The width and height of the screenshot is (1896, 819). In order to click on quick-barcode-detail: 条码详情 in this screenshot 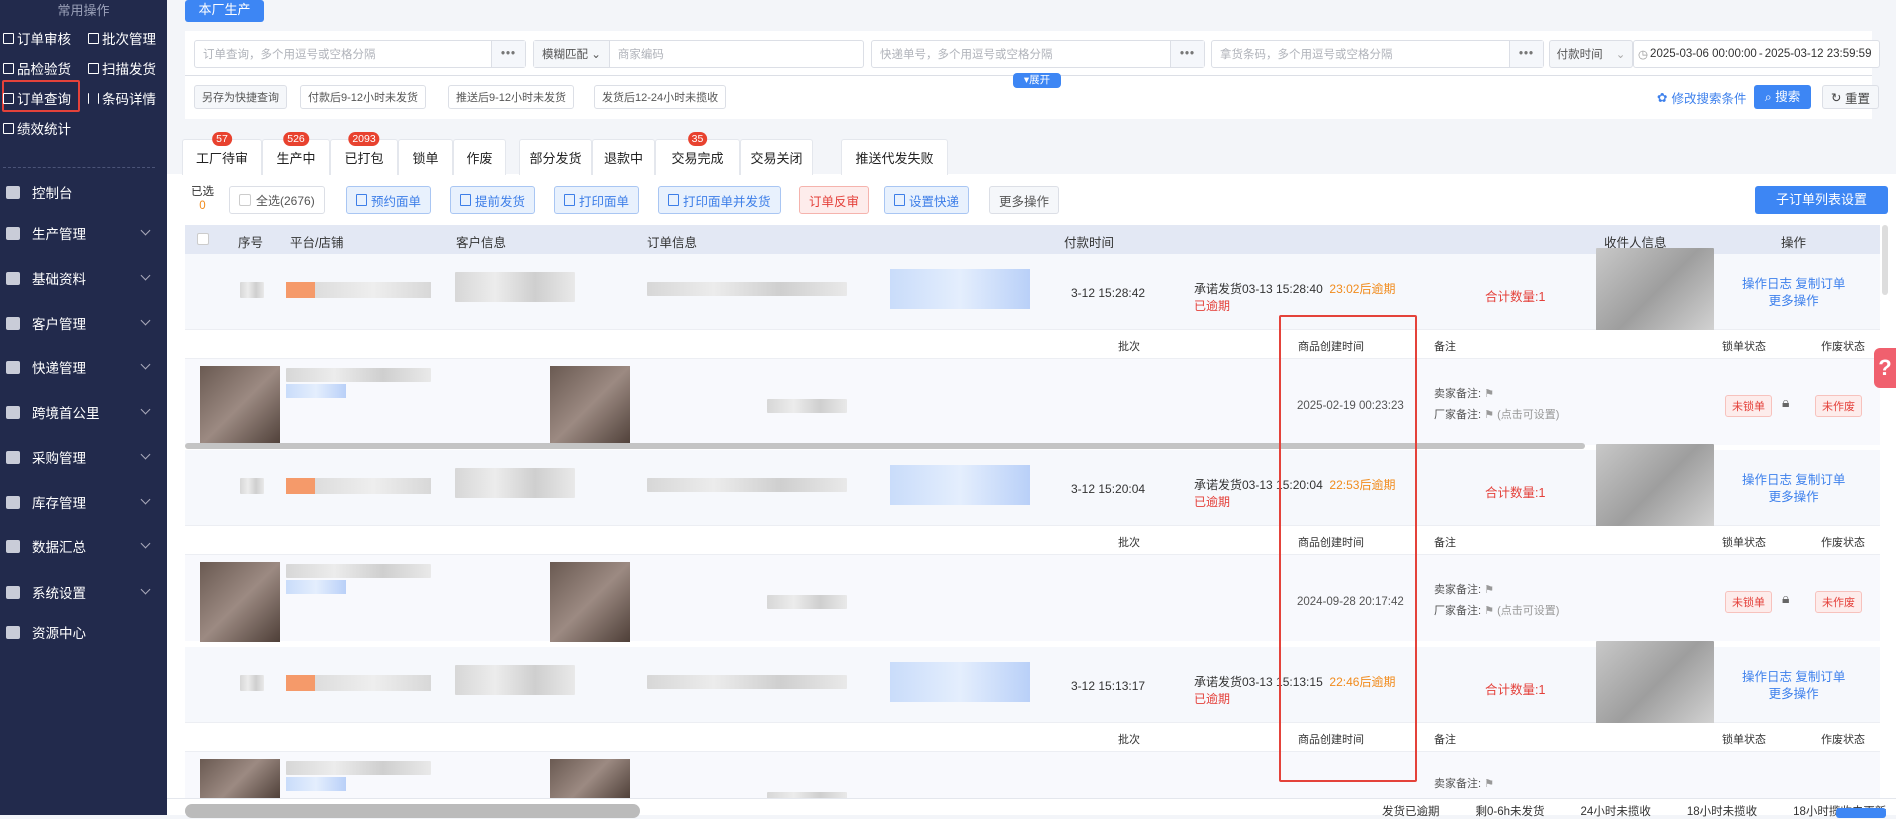, I will do `click(122, 98)`.